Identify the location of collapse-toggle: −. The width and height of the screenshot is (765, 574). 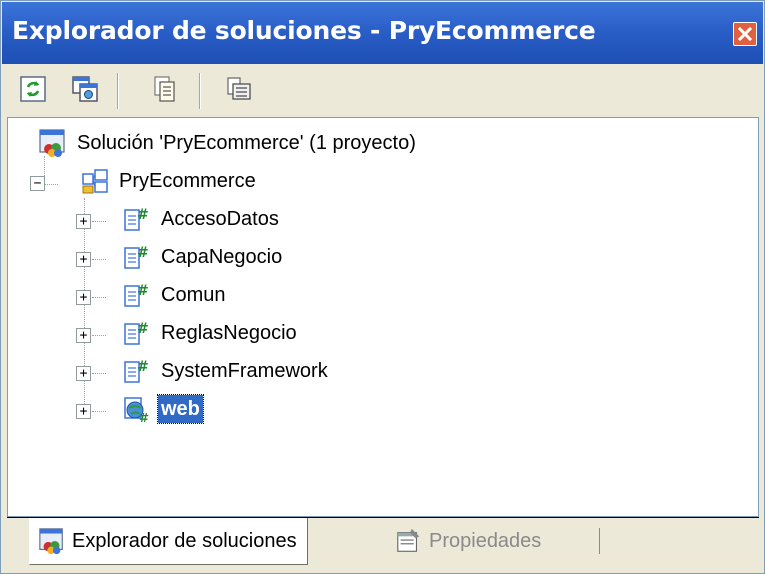
(37, 183).